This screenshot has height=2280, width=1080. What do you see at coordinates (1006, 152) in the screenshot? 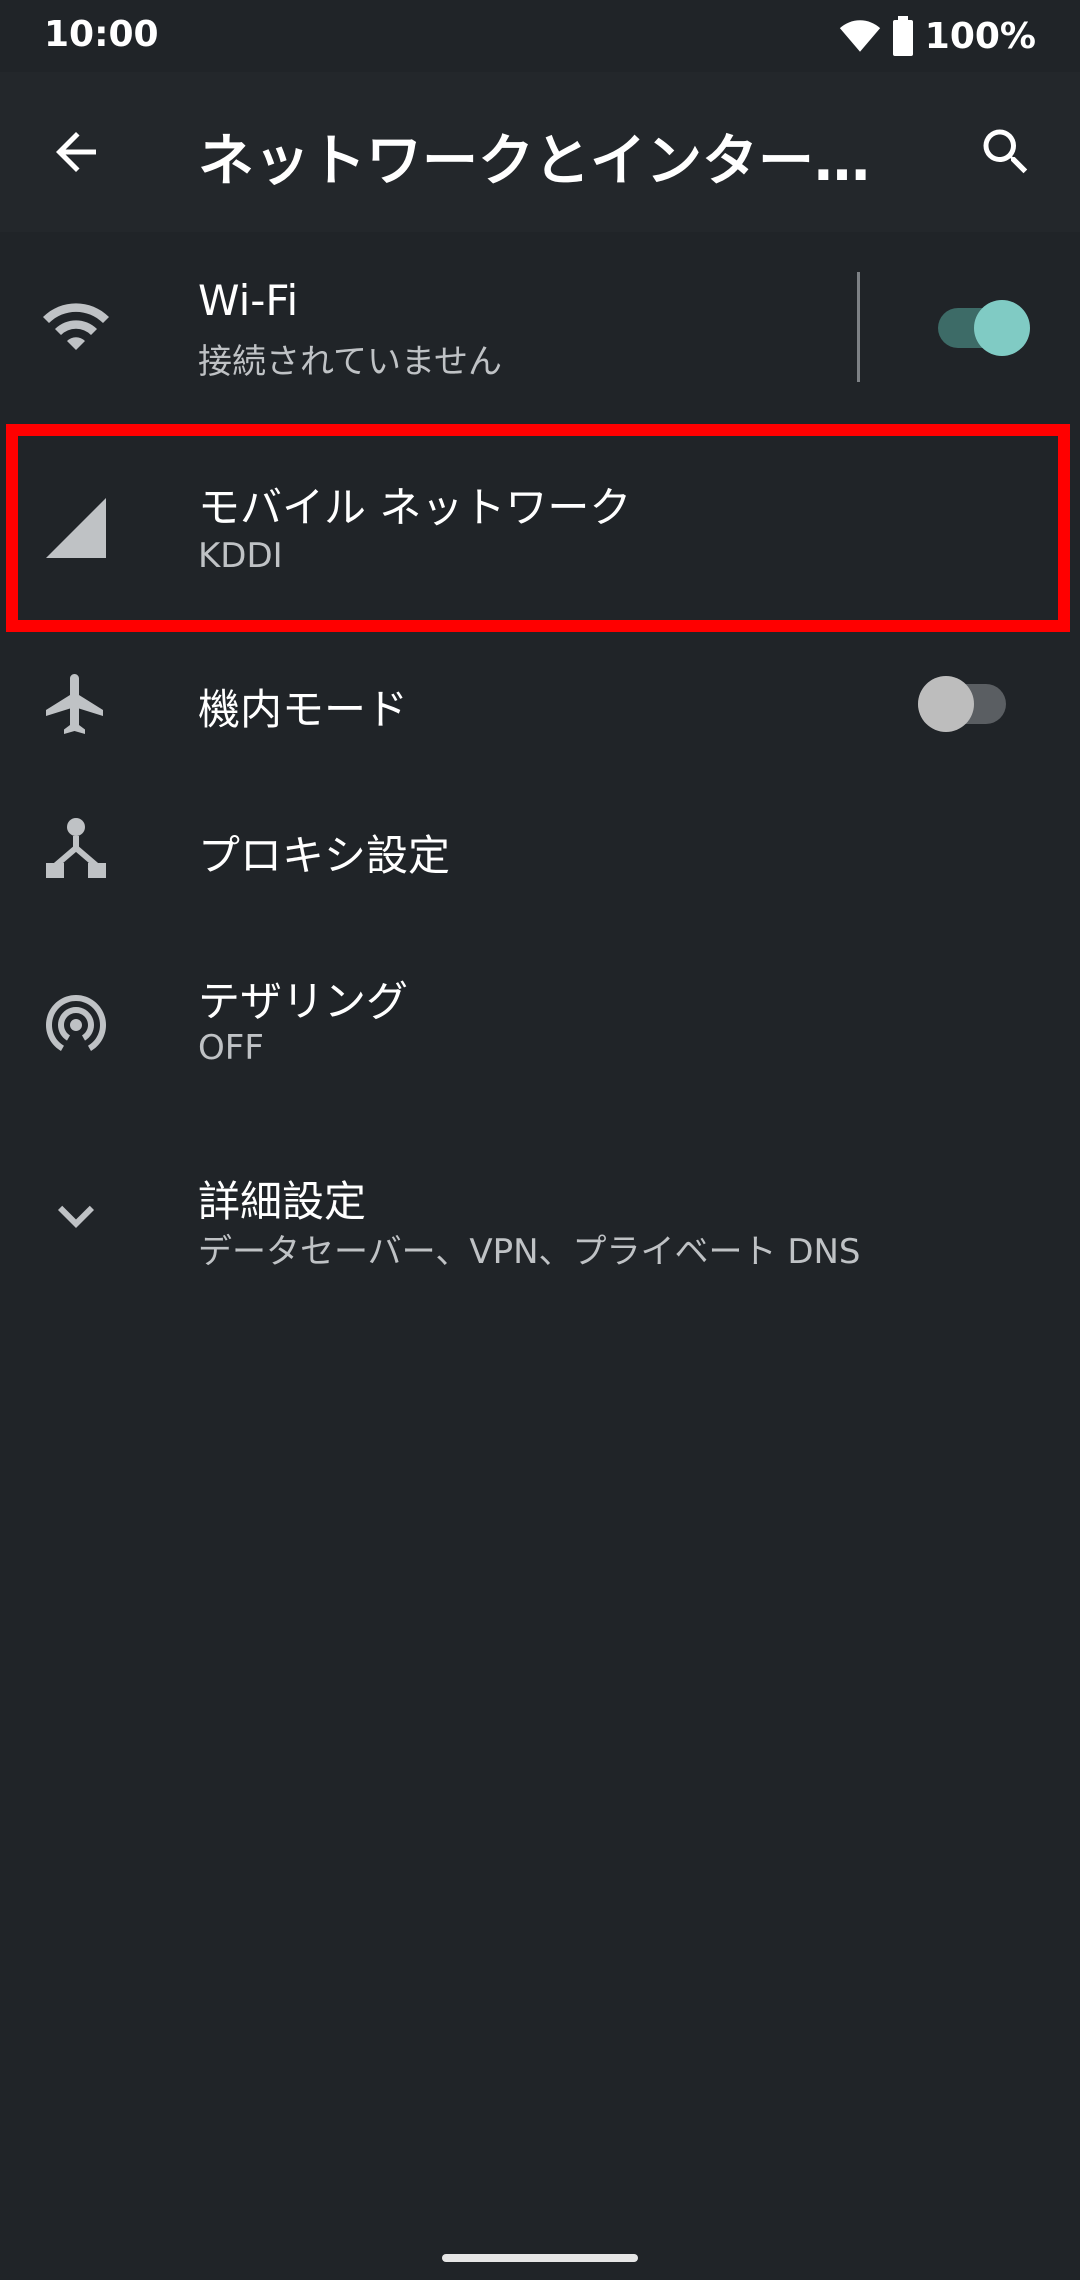
I see `search-icon` at bounding box center [1006, 152].